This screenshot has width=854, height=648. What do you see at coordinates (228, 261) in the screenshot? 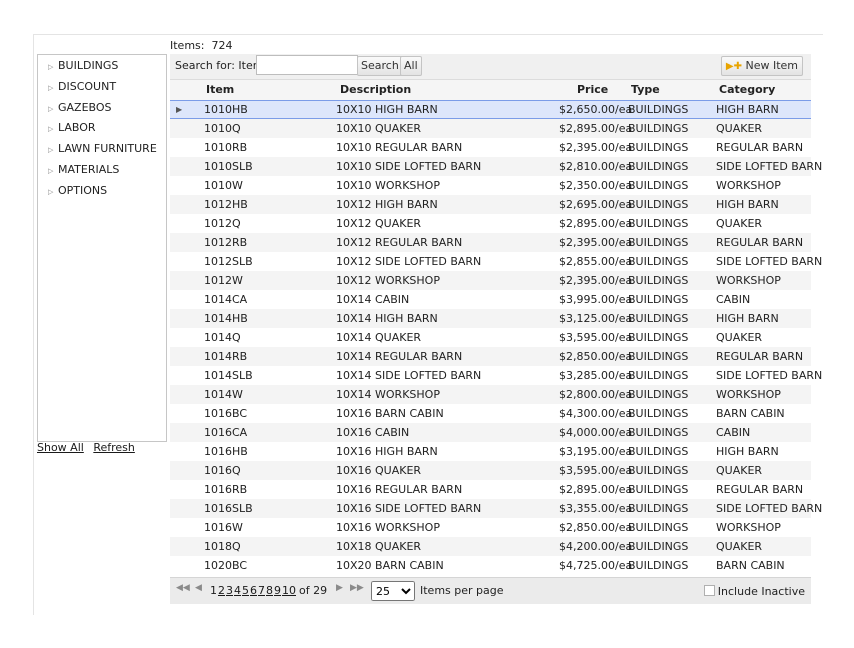
I see `item-cell: 1012SLB` at bounding box center [228, 261].